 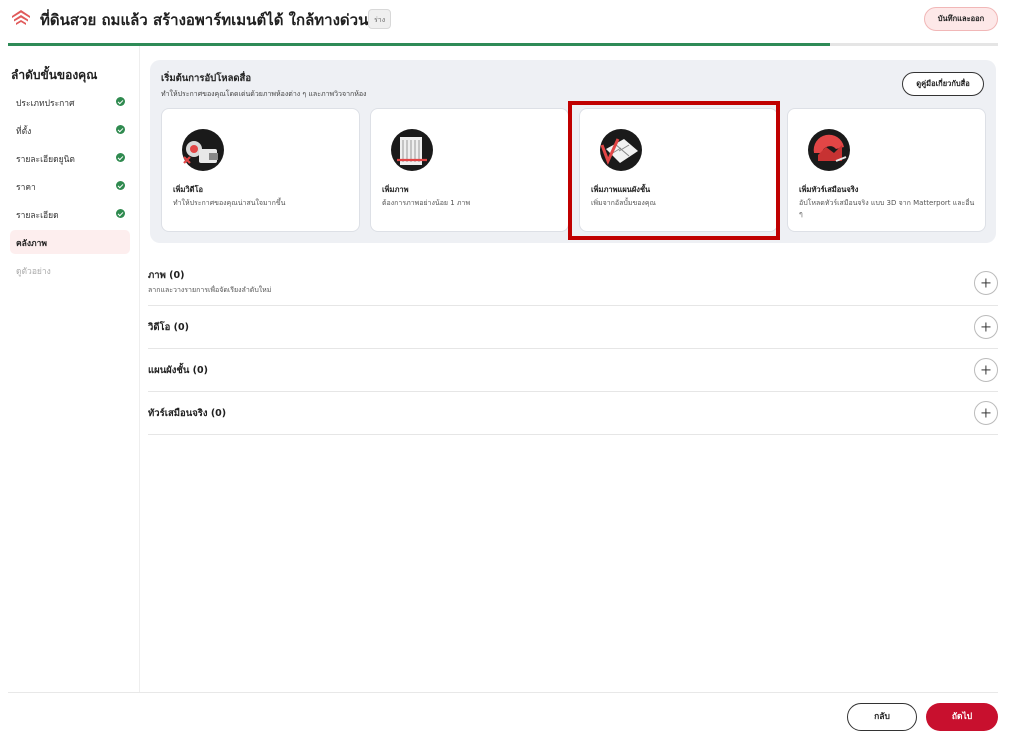 What do you see at coordinates (412, 150) in the screenshot?
I see `photo-icon` at bounding box center [412, 150].